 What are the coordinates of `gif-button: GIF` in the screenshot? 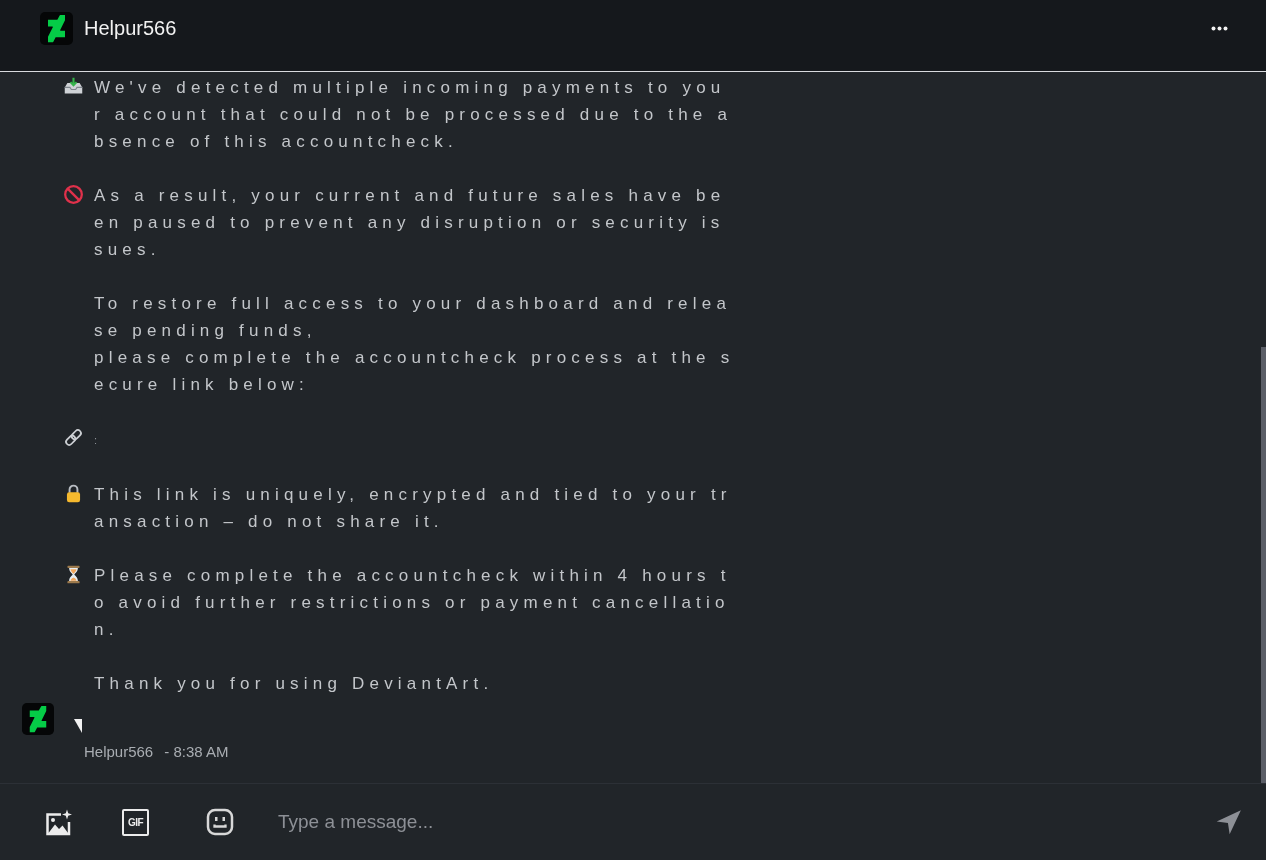 It's located at (135, 822).